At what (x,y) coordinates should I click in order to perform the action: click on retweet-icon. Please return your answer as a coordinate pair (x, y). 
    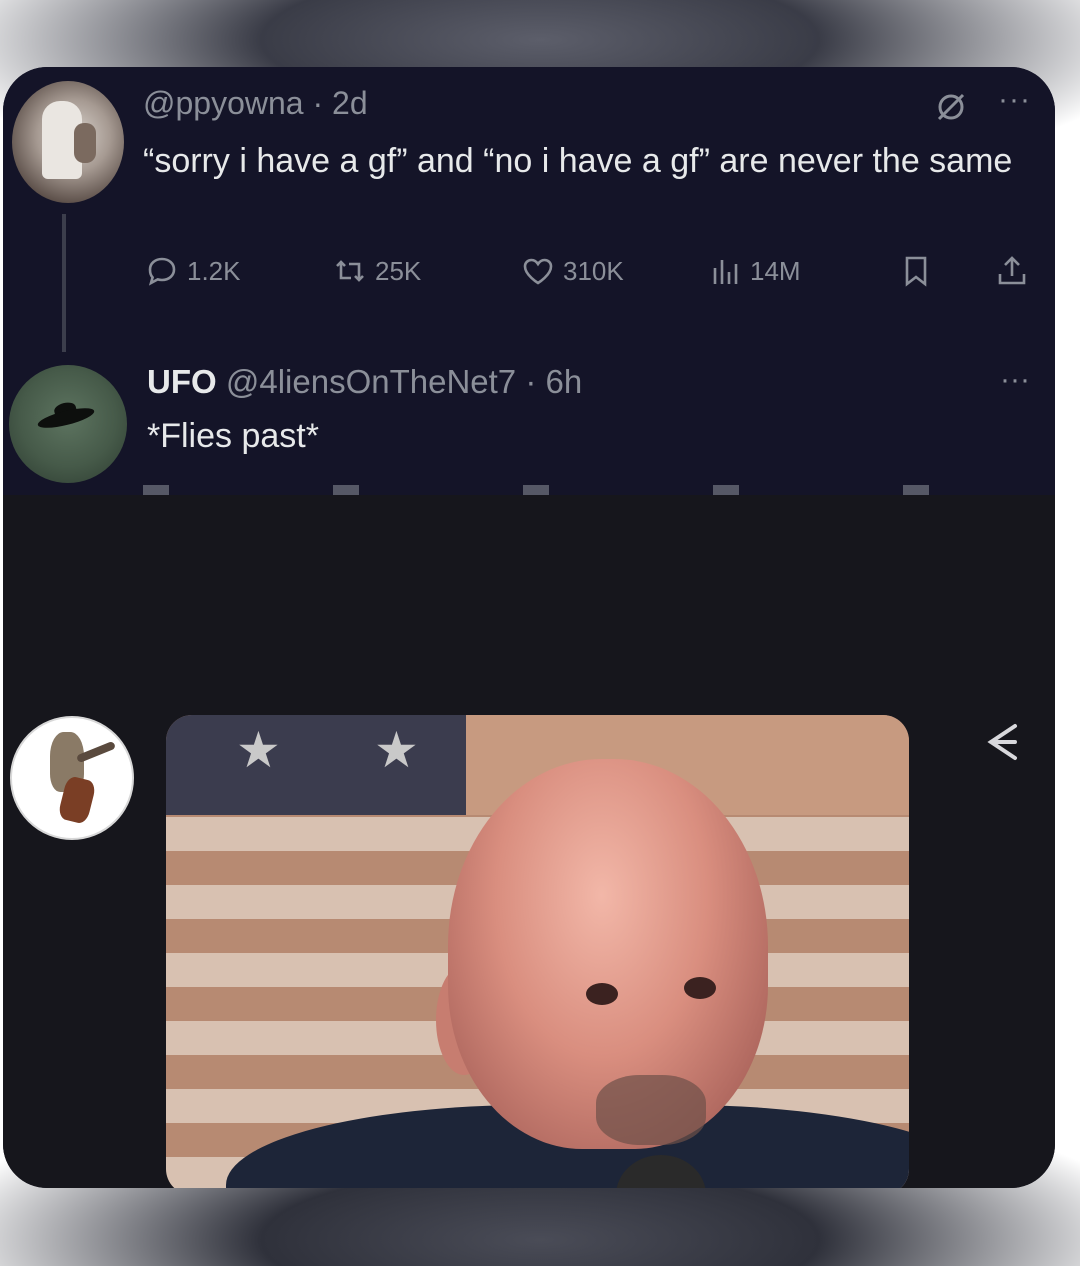
    Looking at the image, I should click on (350, 271).